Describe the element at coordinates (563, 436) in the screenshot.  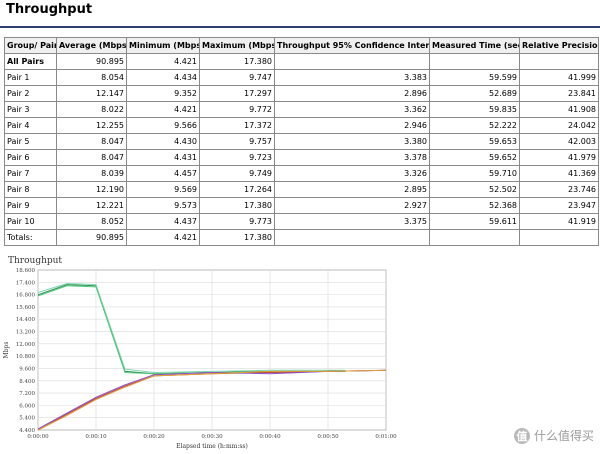
I see `watermark-text: 什么值得买` at that location.